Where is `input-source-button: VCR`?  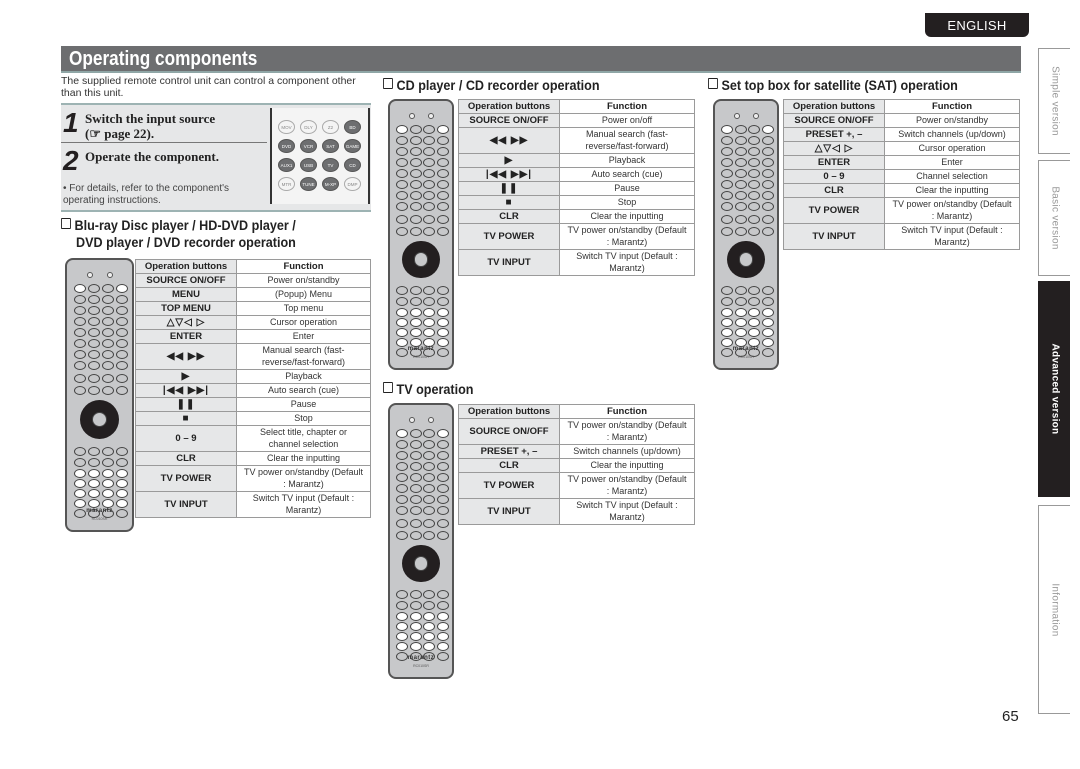 input-source-button: VCR is located at coordinates (308, 146).